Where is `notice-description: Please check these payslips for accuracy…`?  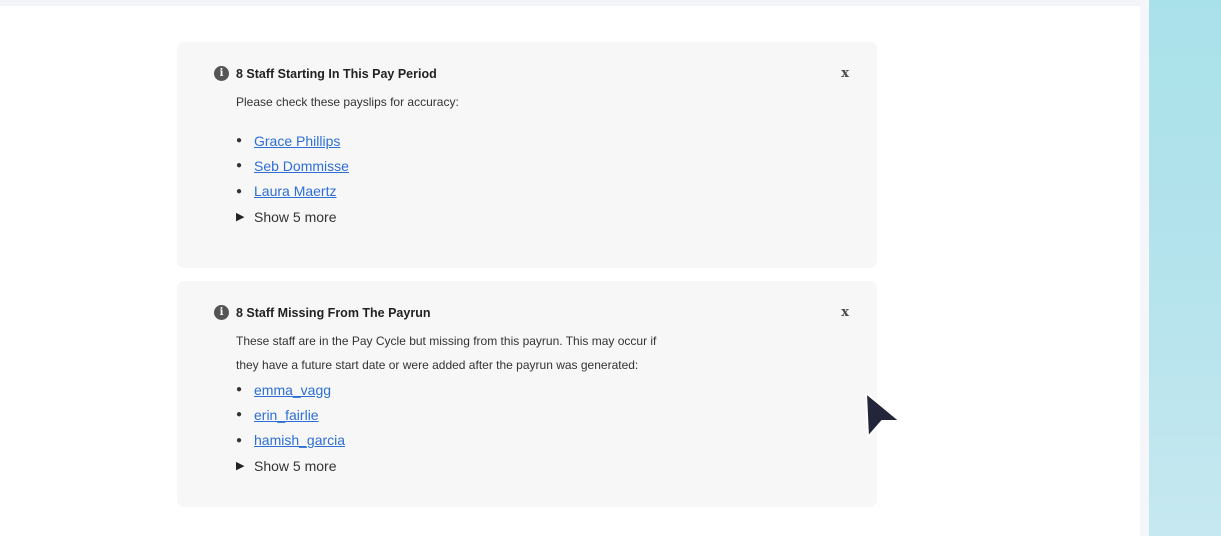 notice-description: Please check these payslips for accuracy… is located at coordinates (347, 102).